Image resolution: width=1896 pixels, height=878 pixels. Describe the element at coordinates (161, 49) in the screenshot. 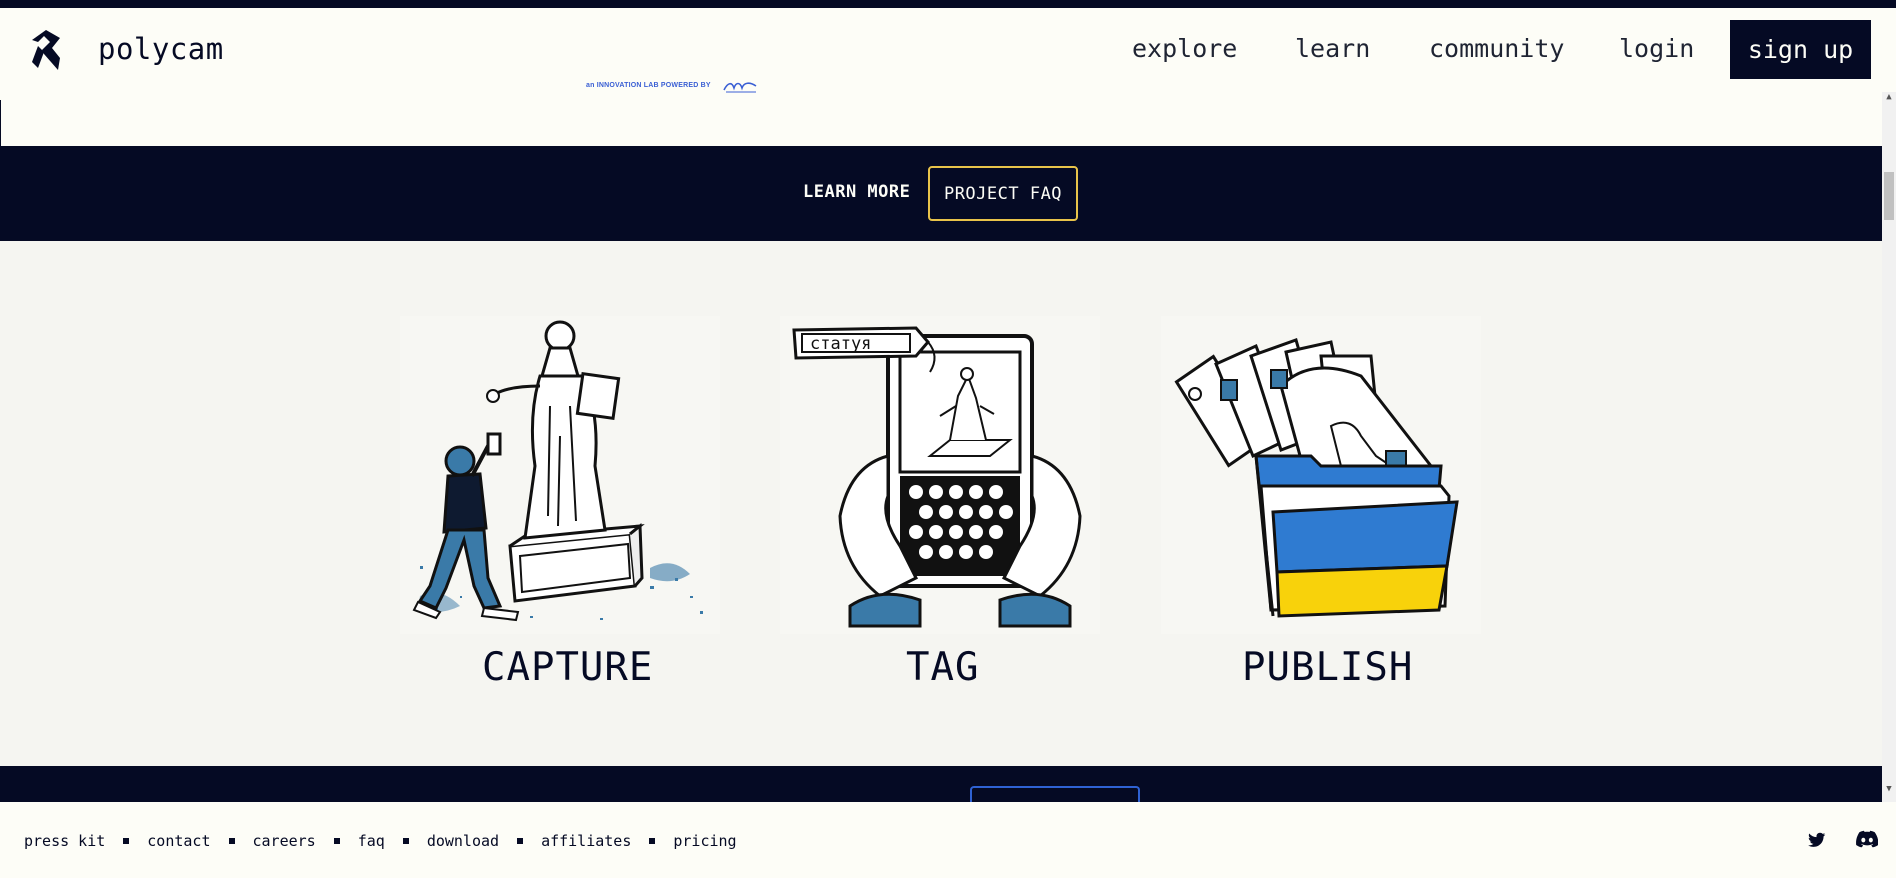

I see `brand-name: polycam` at that location.